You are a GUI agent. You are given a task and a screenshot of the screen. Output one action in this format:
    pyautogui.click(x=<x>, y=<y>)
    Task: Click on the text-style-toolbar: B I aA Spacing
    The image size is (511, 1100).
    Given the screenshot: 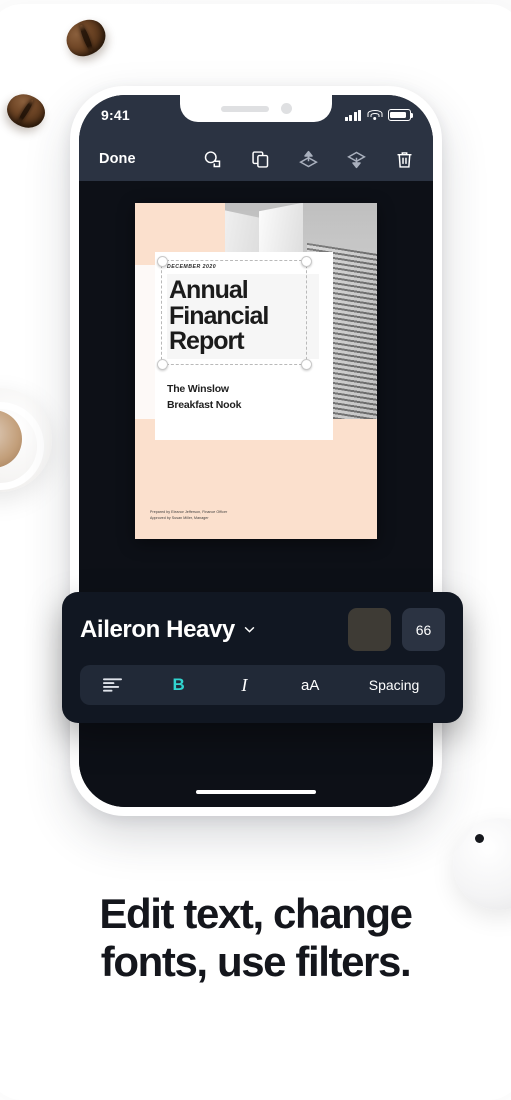 What is the action you would take?
    pyautogui.click(x=262, y=685)
    